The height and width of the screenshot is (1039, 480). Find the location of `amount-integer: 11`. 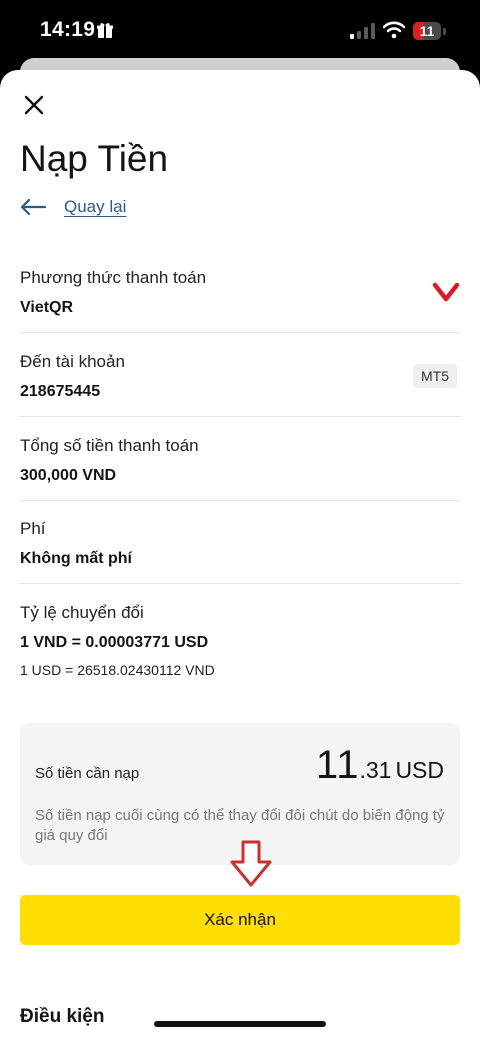

amount-integer: 11 is located at coordinates (337, 765).